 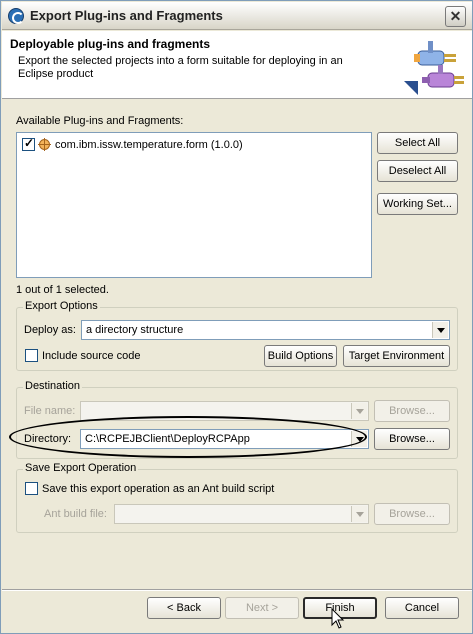 What do you see at coordinates (28, 143) in the screenshot?
I see `plugin-checkbox` at bounding box center [28, 143].